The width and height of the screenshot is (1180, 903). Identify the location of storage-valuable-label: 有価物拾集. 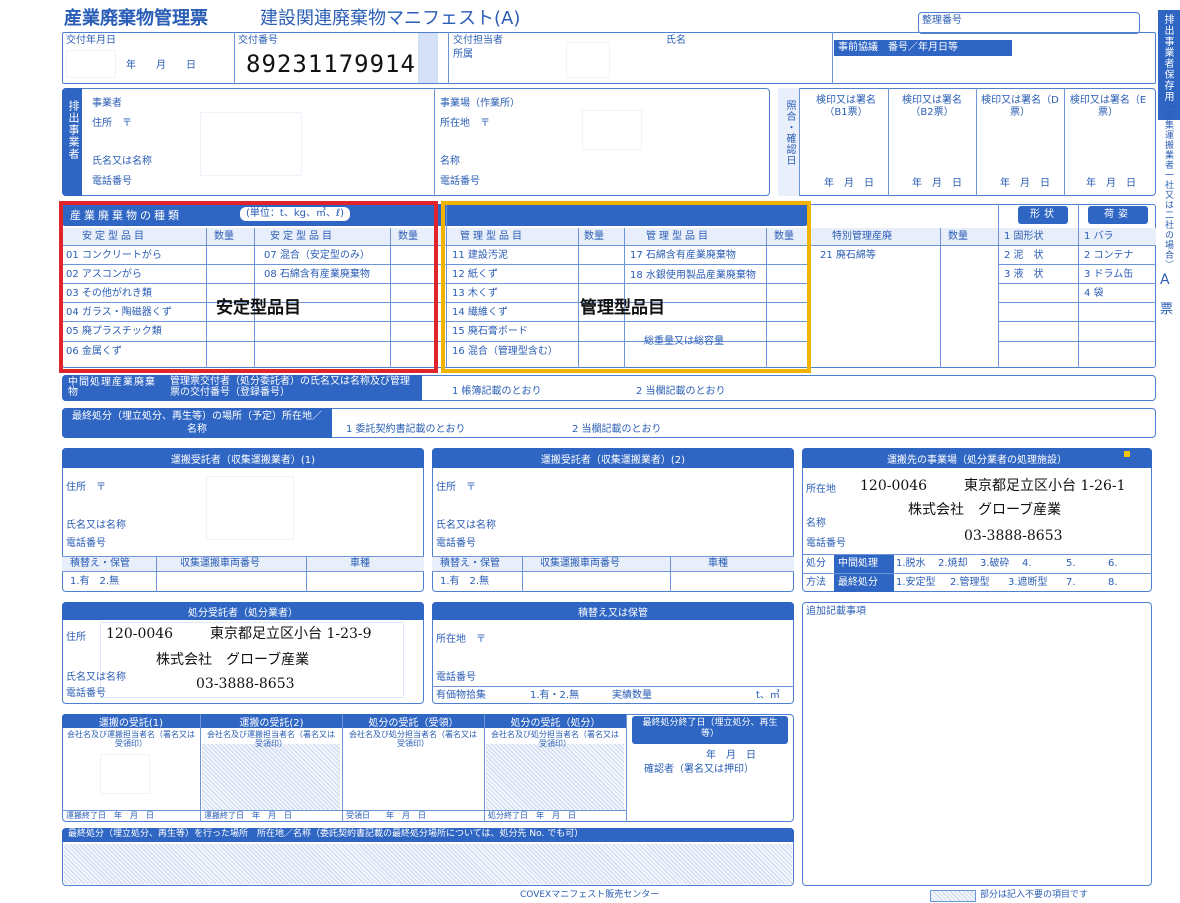
(461, 695).